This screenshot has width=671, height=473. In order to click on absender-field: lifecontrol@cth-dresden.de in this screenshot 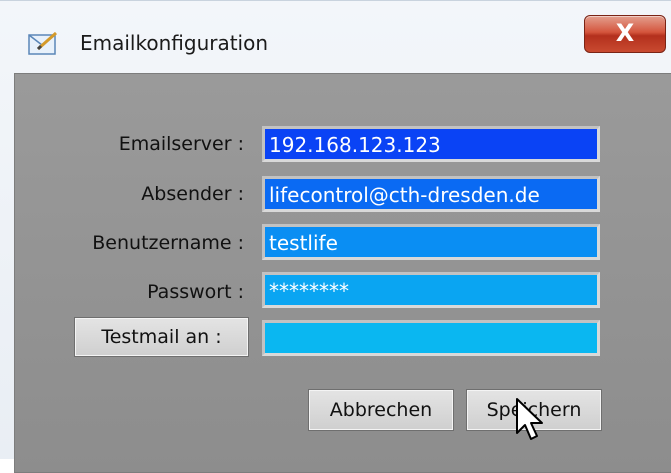, I will do `click(431, 194)`.